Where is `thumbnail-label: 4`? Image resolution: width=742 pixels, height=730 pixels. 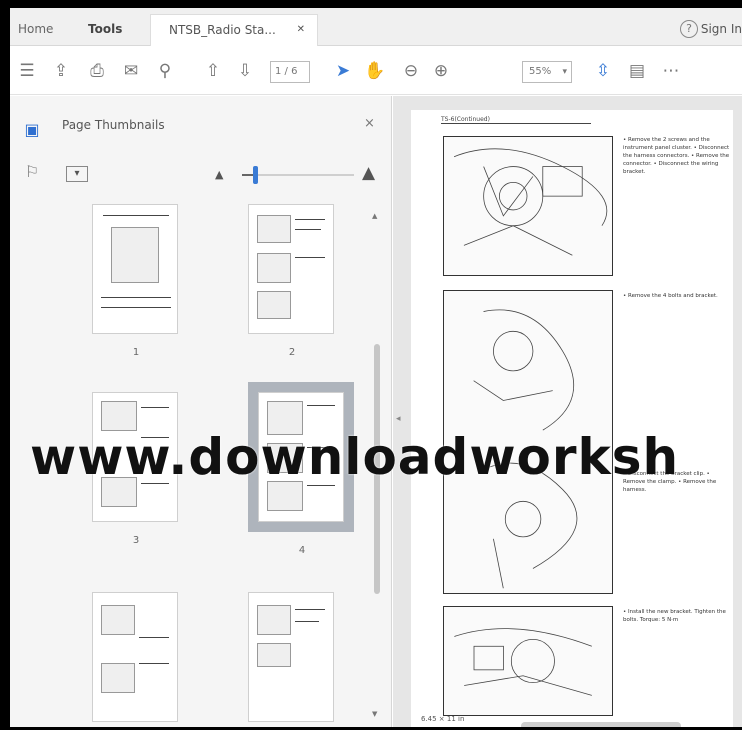 thumbnail-label: 4 is located at coordinates (302, 550).